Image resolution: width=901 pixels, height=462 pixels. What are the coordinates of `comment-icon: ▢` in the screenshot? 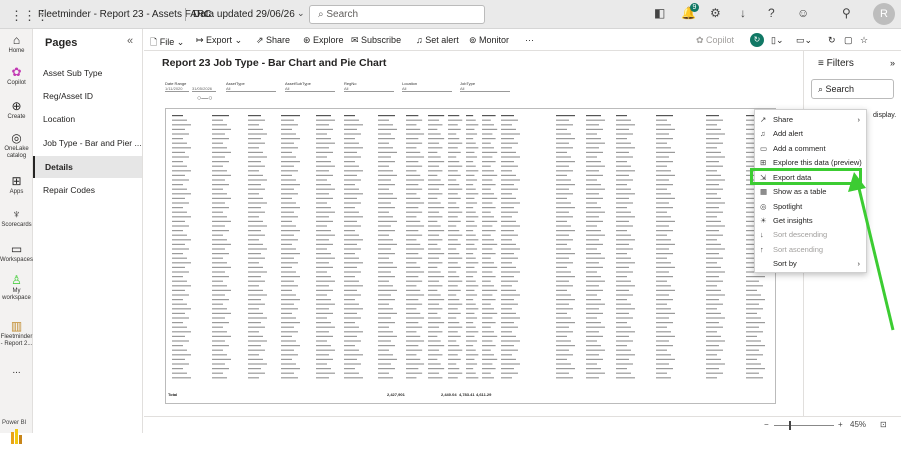 It's located at (848, 40).